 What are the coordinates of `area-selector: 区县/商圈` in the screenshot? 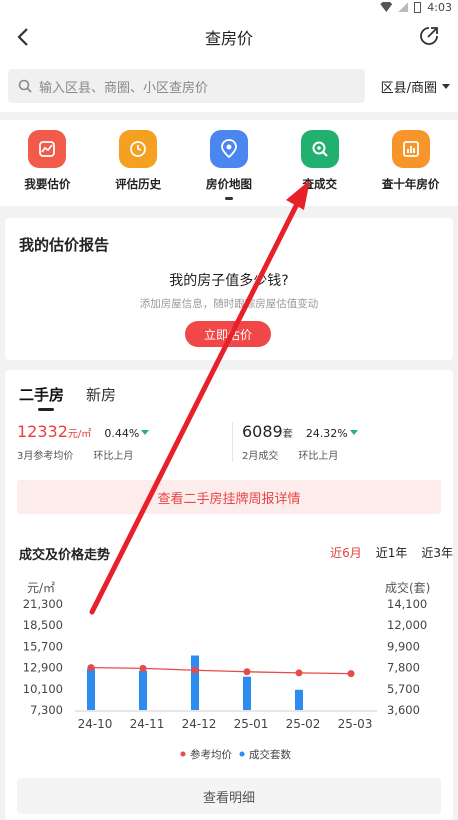 It's located at (415, 86).